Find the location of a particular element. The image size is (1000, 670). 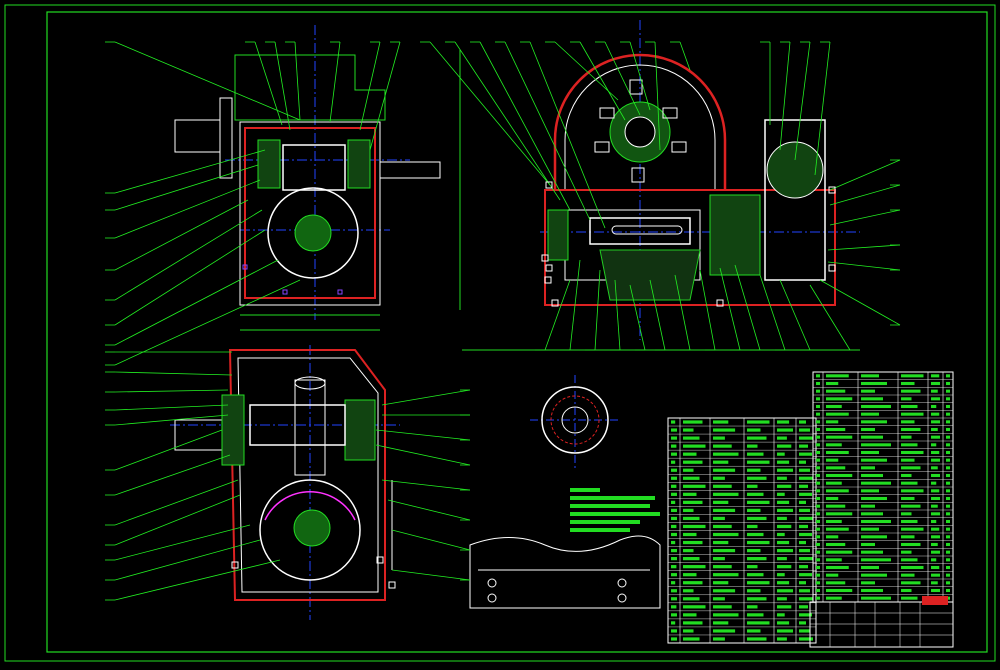

right-bearing-pack is located at coordinates (735, 235).